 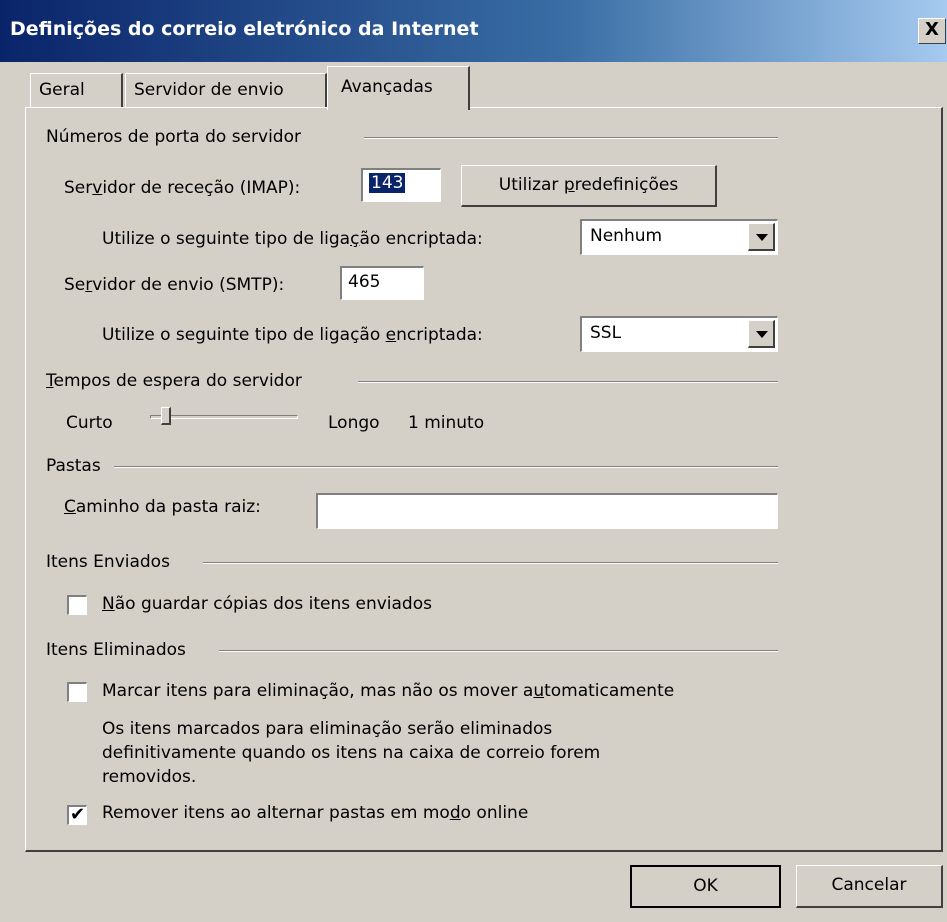 I want to click on imap-port-value: 143, so click(x=387, y=183).